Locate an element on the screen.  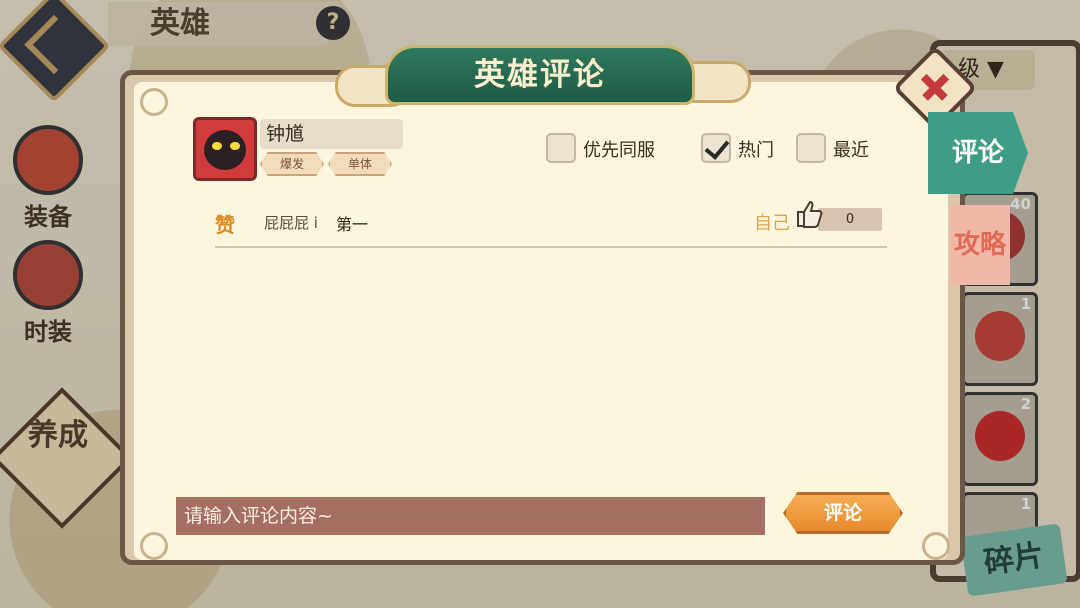
dialog-title-banner: 英雄评论 is located at coordinates (543, 74).